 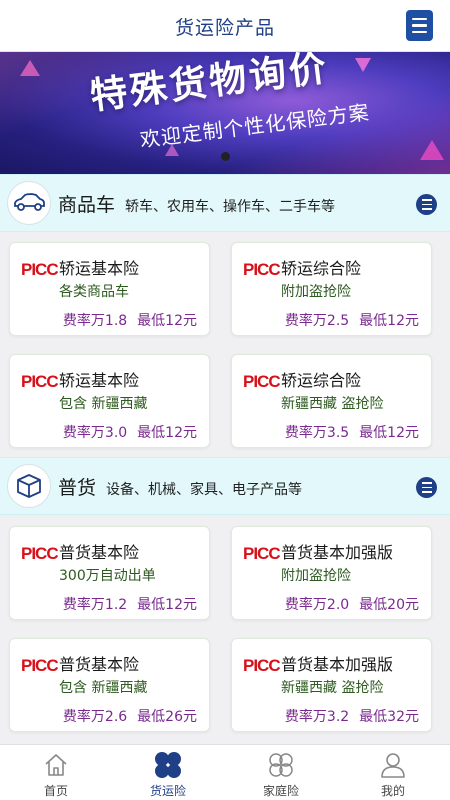 I want to click on product-rate: 费率万2.0 最低20元, so click(x=352, y=604).